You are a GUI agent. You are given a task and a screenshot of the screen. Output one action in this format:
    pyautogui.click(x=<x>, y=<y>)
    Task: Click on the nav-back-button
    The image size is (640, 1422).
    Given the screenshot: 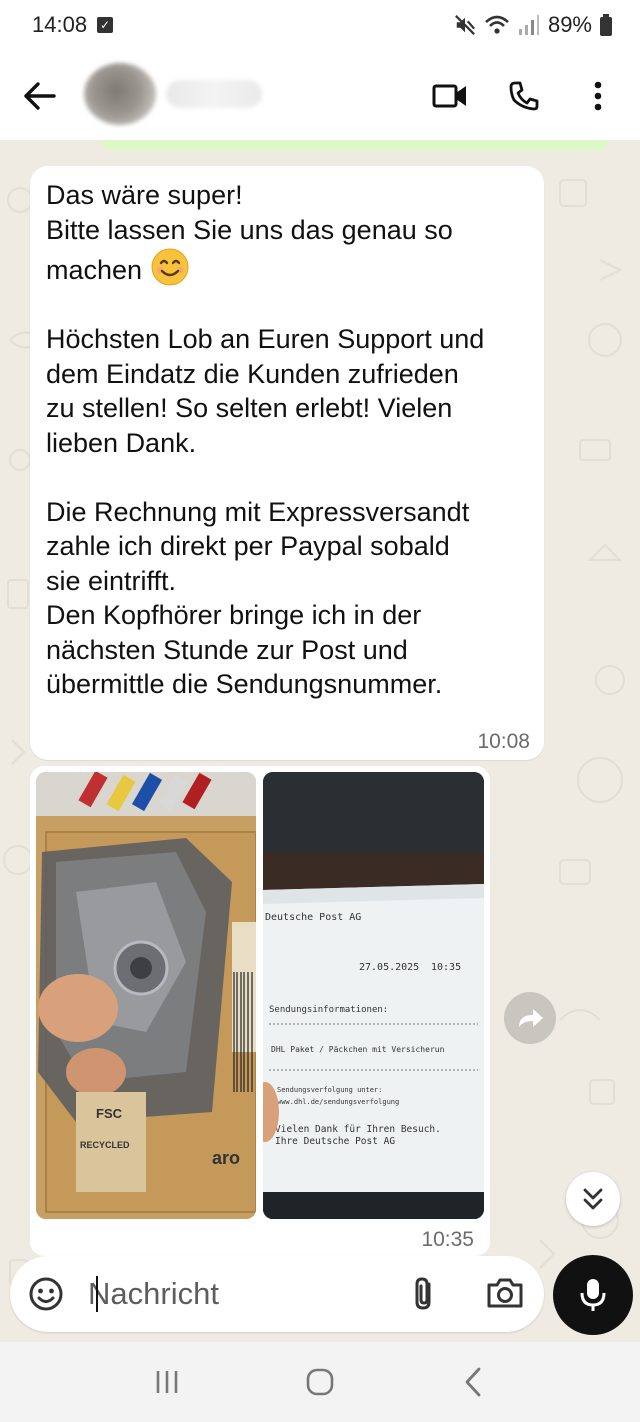 What is the action you would take?
    pyautogui.click(x=473, y=1382)
    